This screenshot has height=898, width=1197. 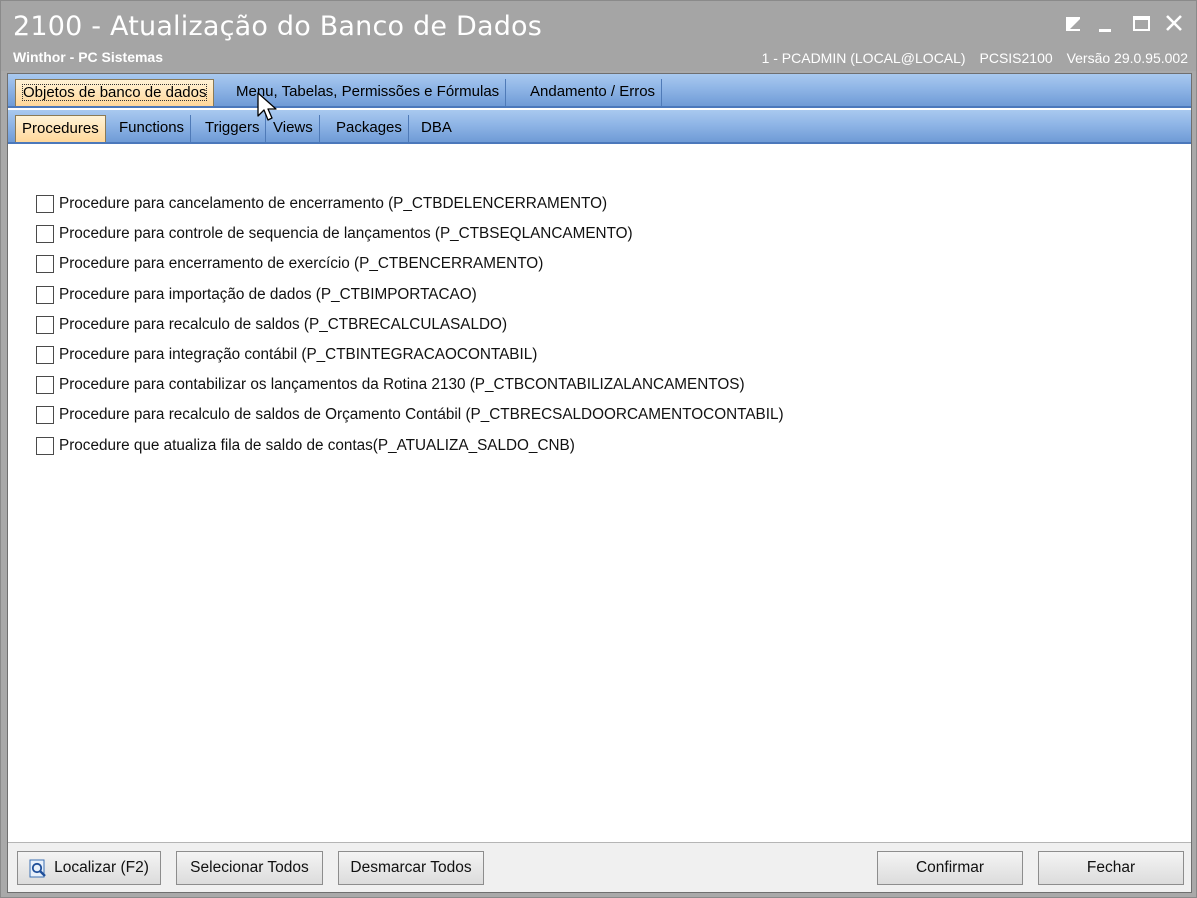 I want to click on close-icon, so click(x=1174, y=23).